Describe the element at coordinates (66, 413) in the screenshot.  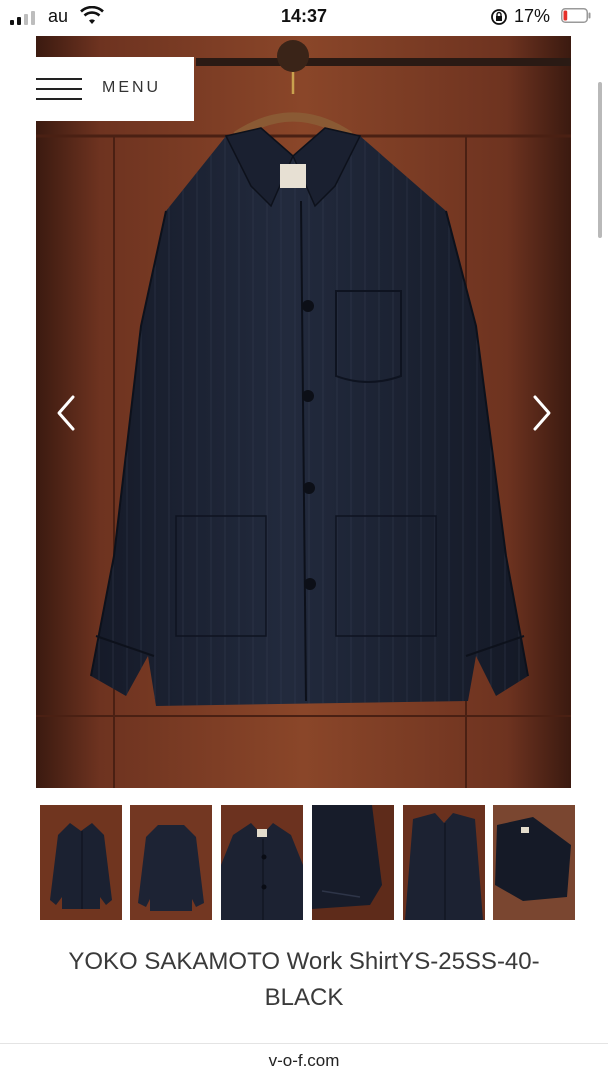
I see `chevron-left-icon` at that location.